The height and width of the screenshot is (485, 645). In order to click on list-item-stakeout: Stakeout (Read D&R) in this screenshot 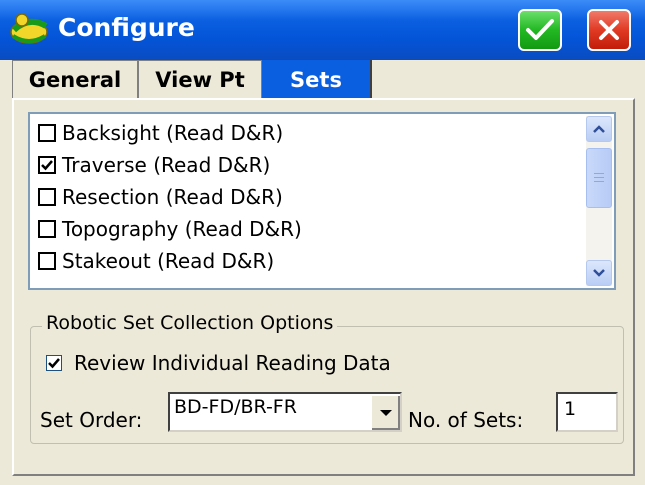, I will do `click(156, 261)`.